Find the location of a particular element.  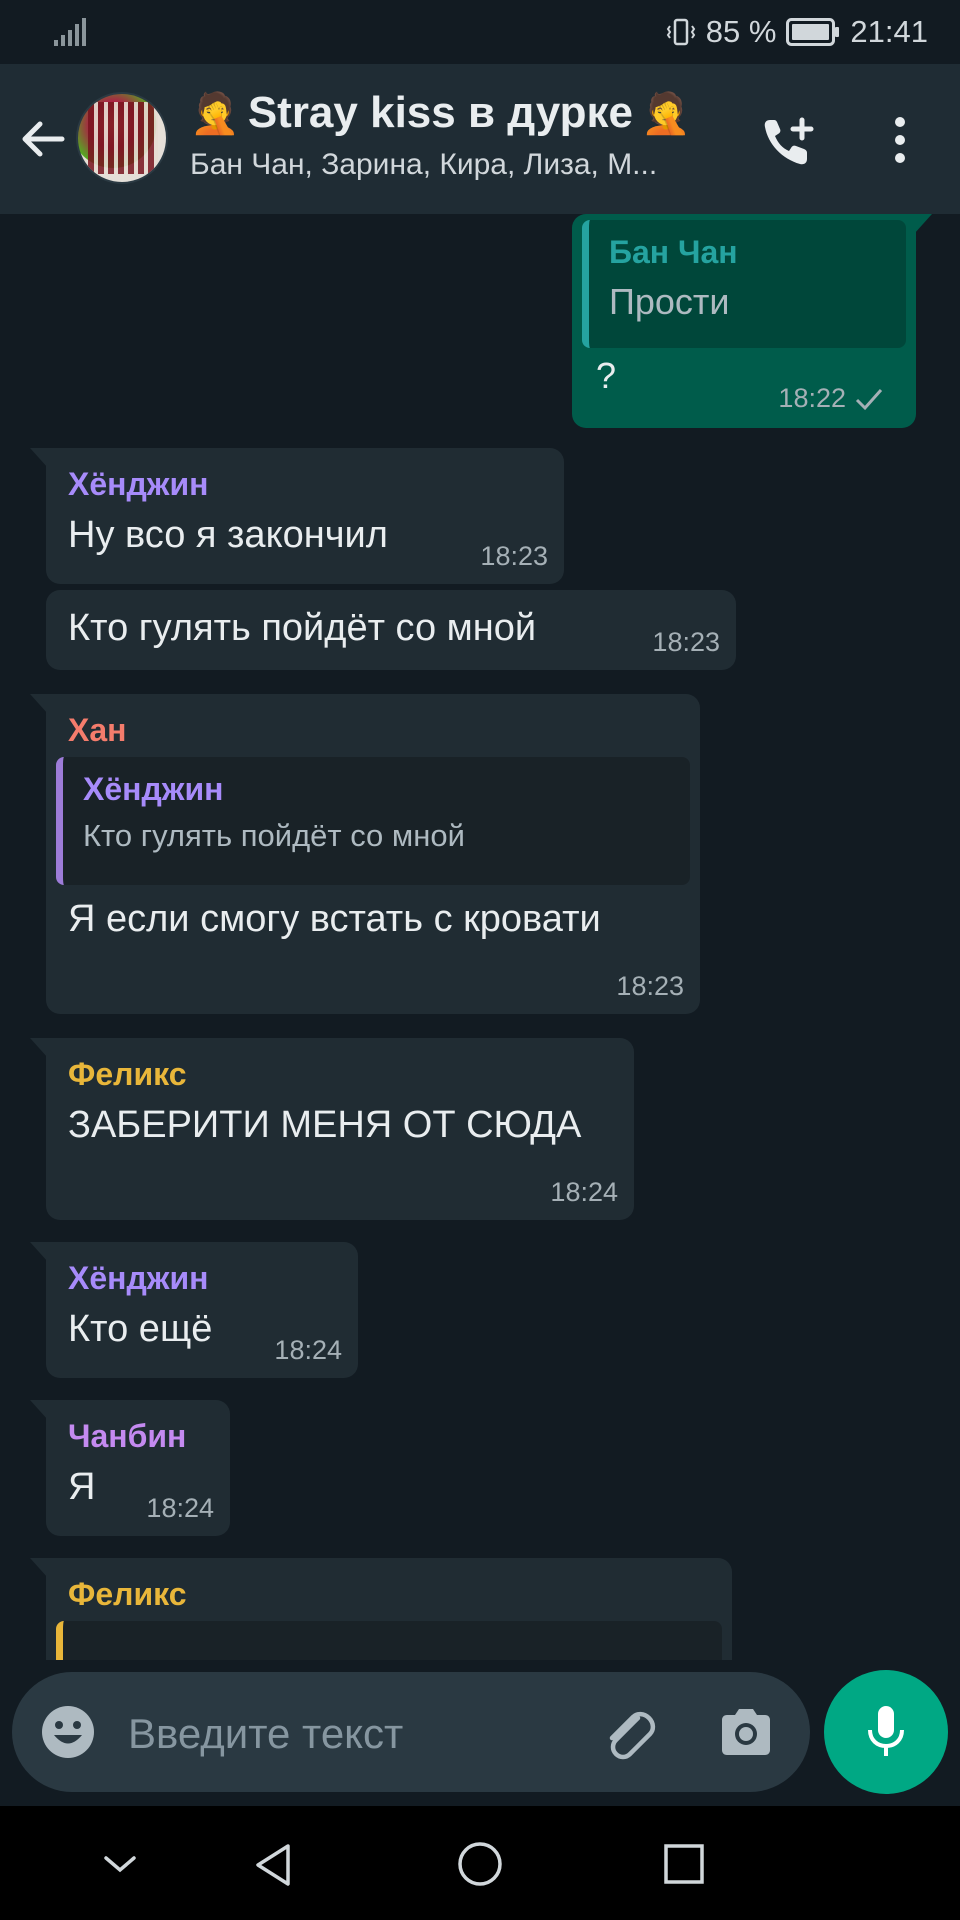

chat-title-text: Stray kiss в дурке is located at coordinates (440, 112).